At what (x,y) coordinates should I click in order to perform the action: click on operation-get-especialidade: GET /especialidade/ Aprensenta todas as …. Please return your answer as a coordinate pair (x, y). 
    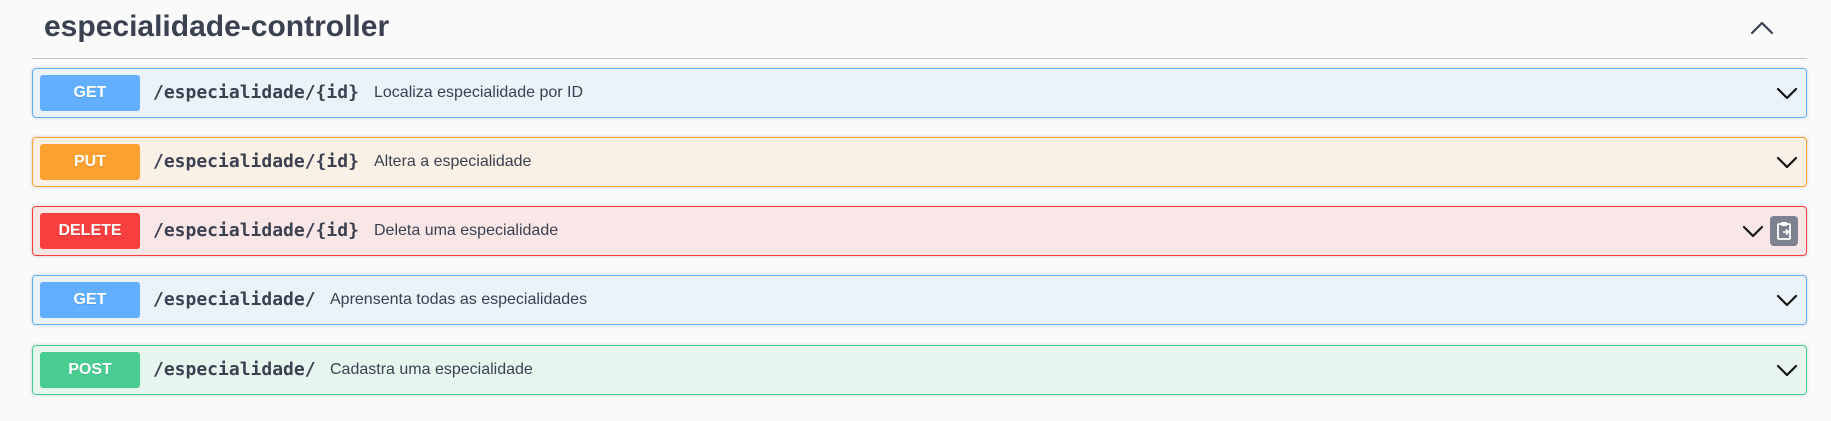
    Looking at the image, I should click on (919, 300).